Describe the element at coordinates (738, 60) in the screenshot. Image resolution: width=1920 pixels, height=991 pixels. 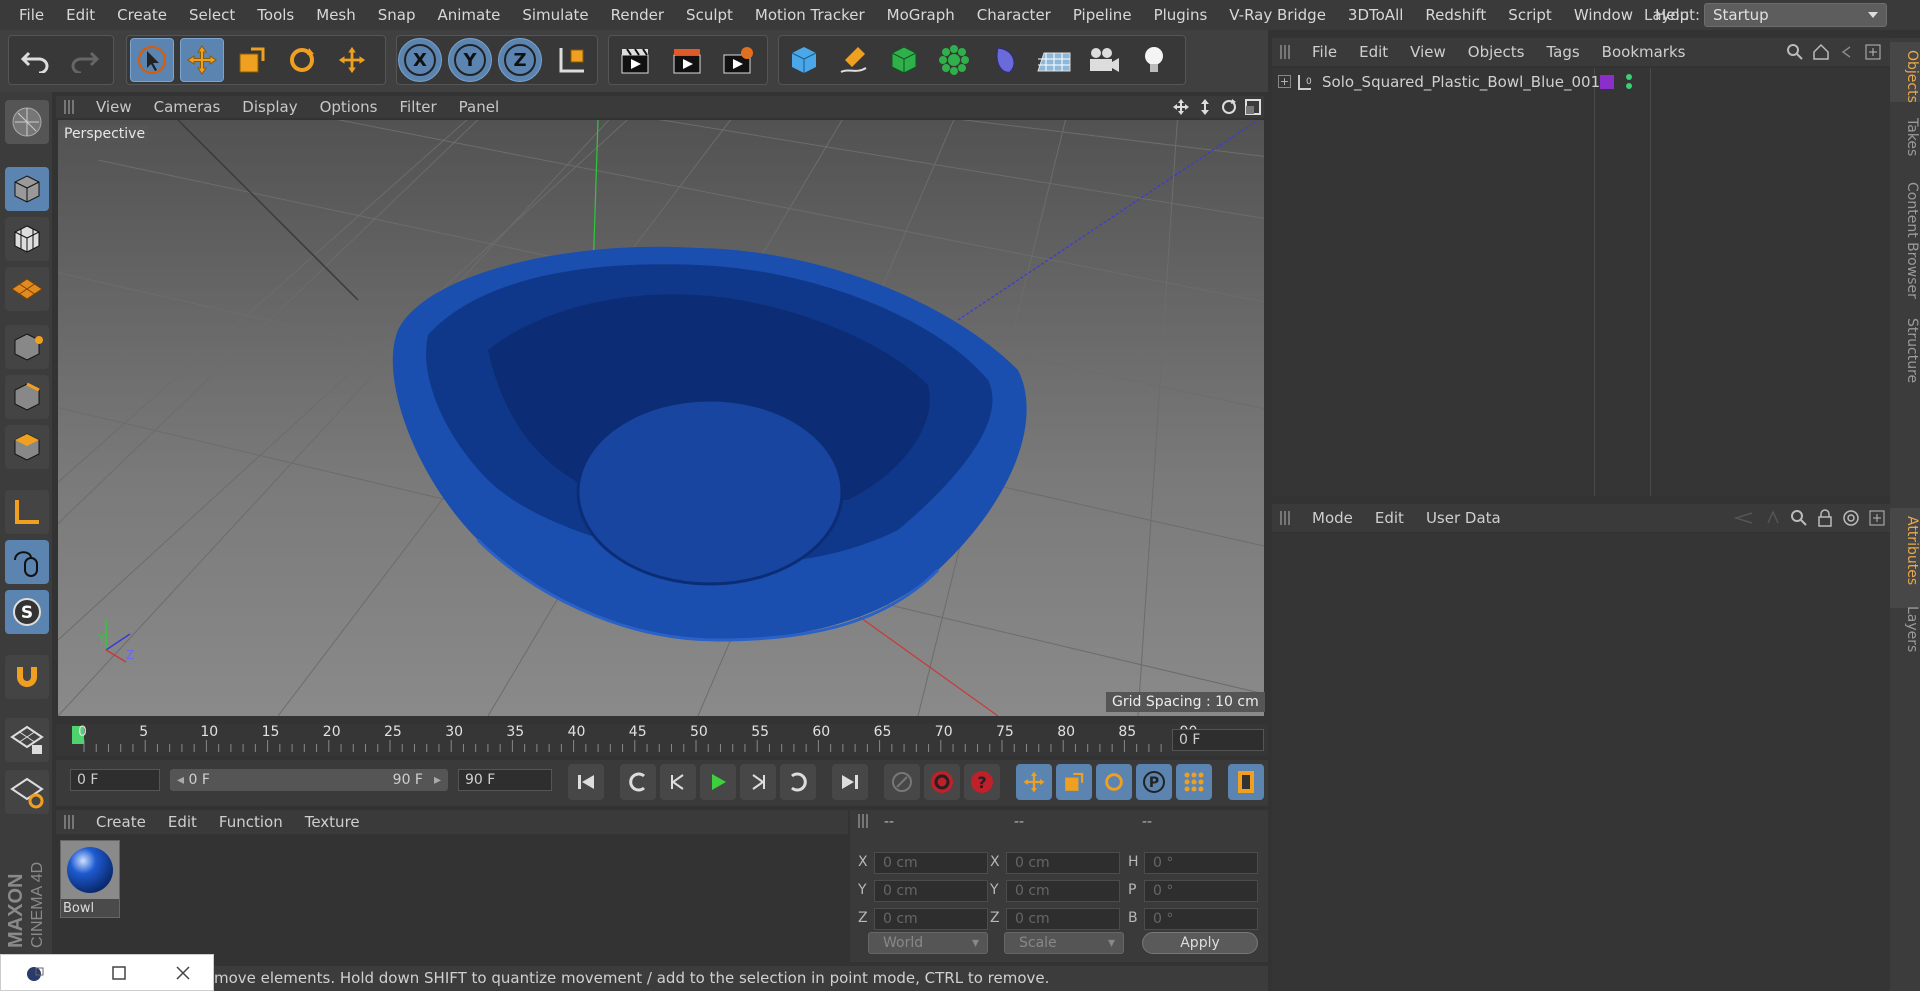
I see `render-settings-button` at that location.